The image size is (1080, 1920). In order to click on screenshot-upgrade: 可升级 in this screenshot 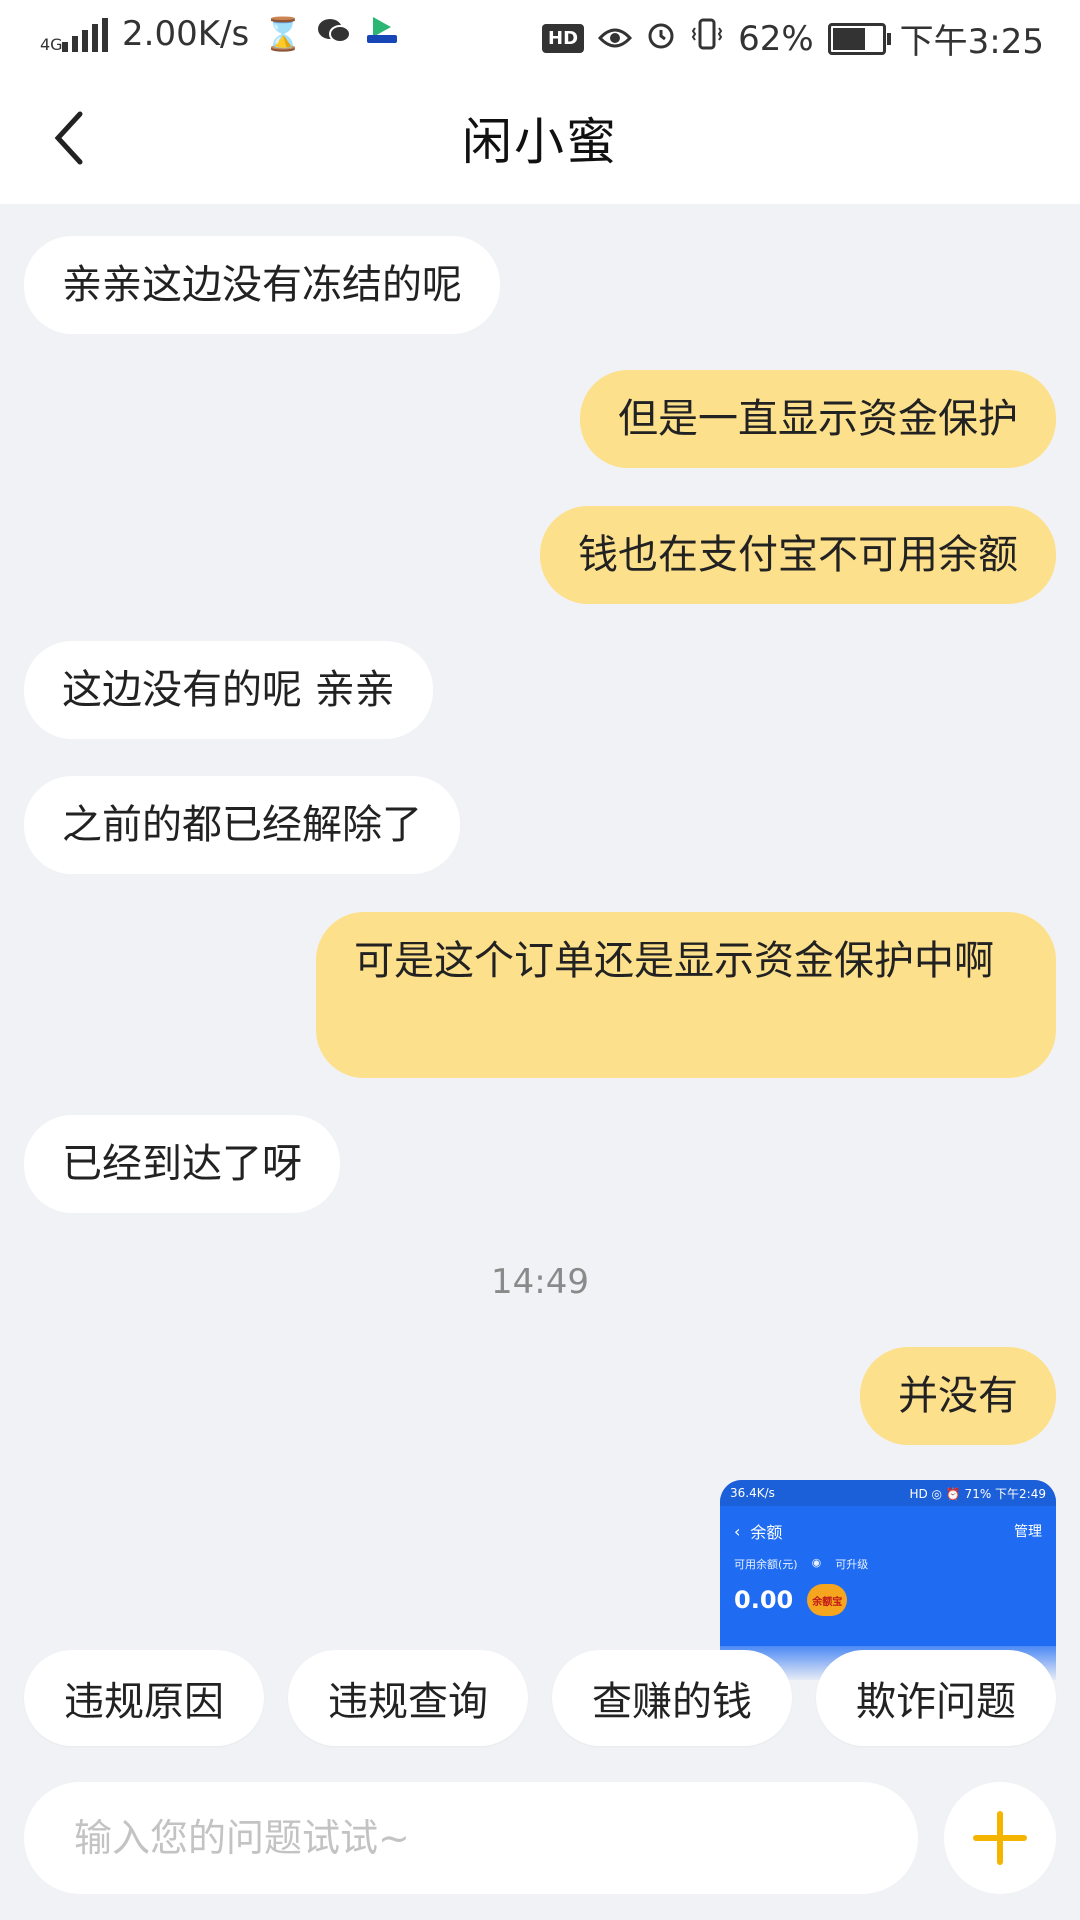, I will do `click(852, 1564)`.